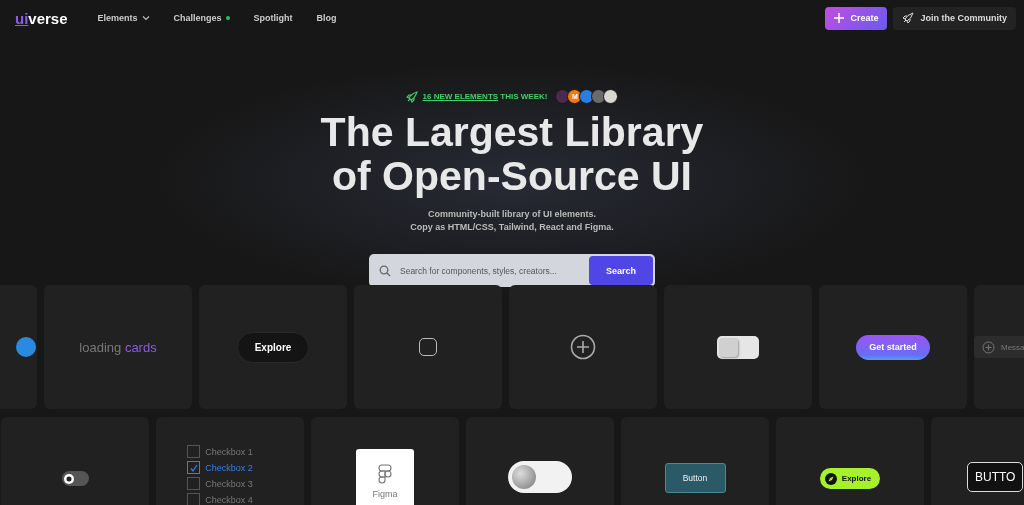 The height and width of the screenshot is (505, 1024). What do you see at coordinates (695, 478) in the screenshot?
I see `glass-button: Button` at bounding box center [695, 478].